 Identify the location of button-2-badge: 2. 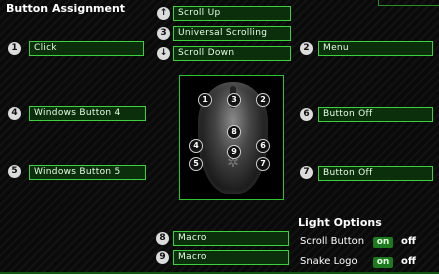
(306, 48).